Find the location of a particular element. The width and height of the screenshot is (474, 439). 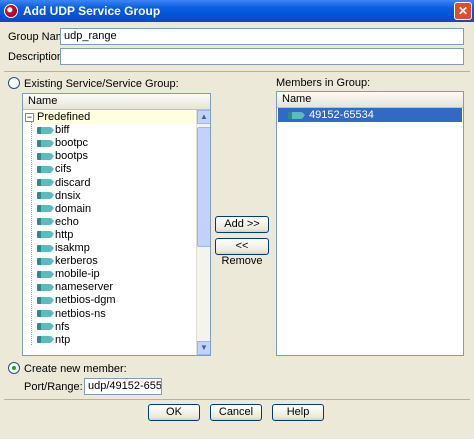

tree-item: discard is located at coordinates (63, 183).